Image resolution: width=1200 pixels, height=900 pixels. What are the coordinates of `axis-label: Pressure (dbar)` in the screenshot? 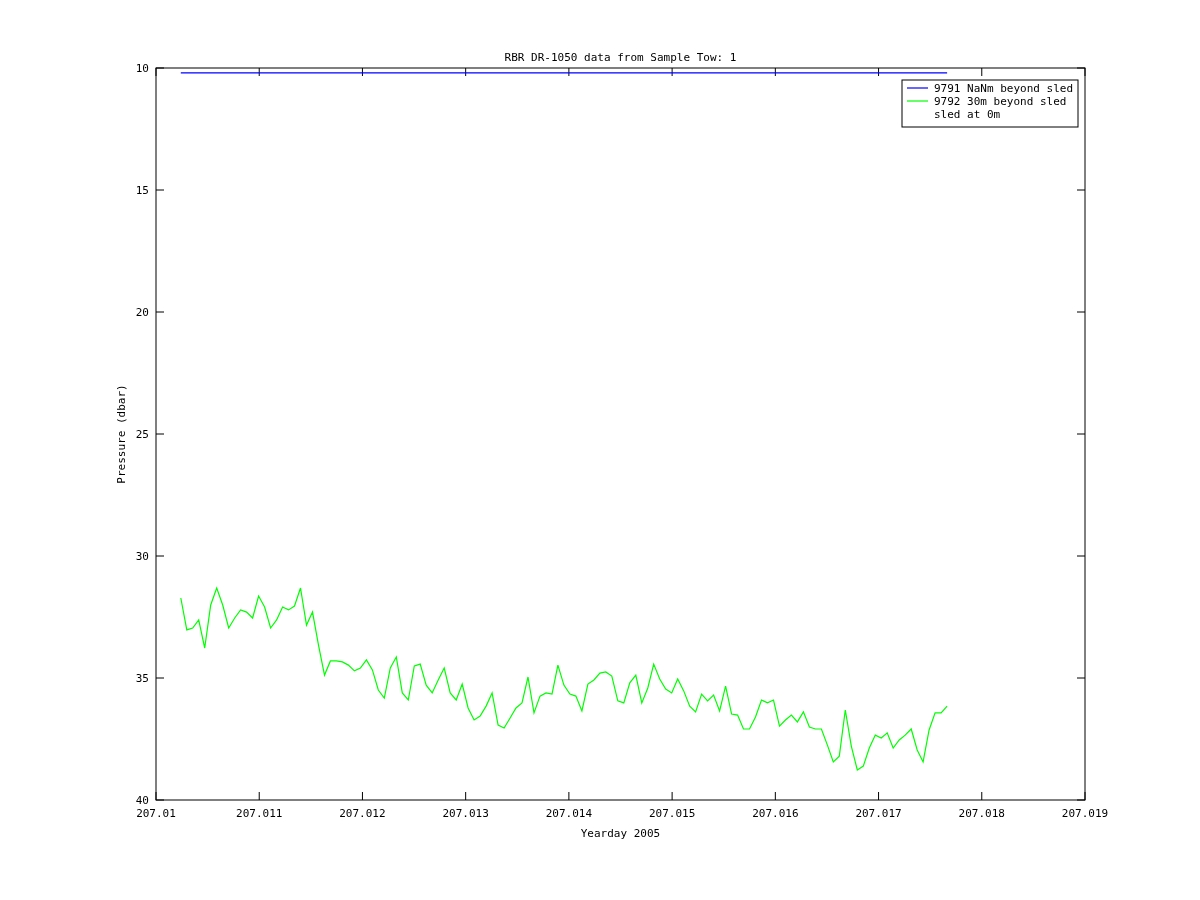 It's located at (121, 434).